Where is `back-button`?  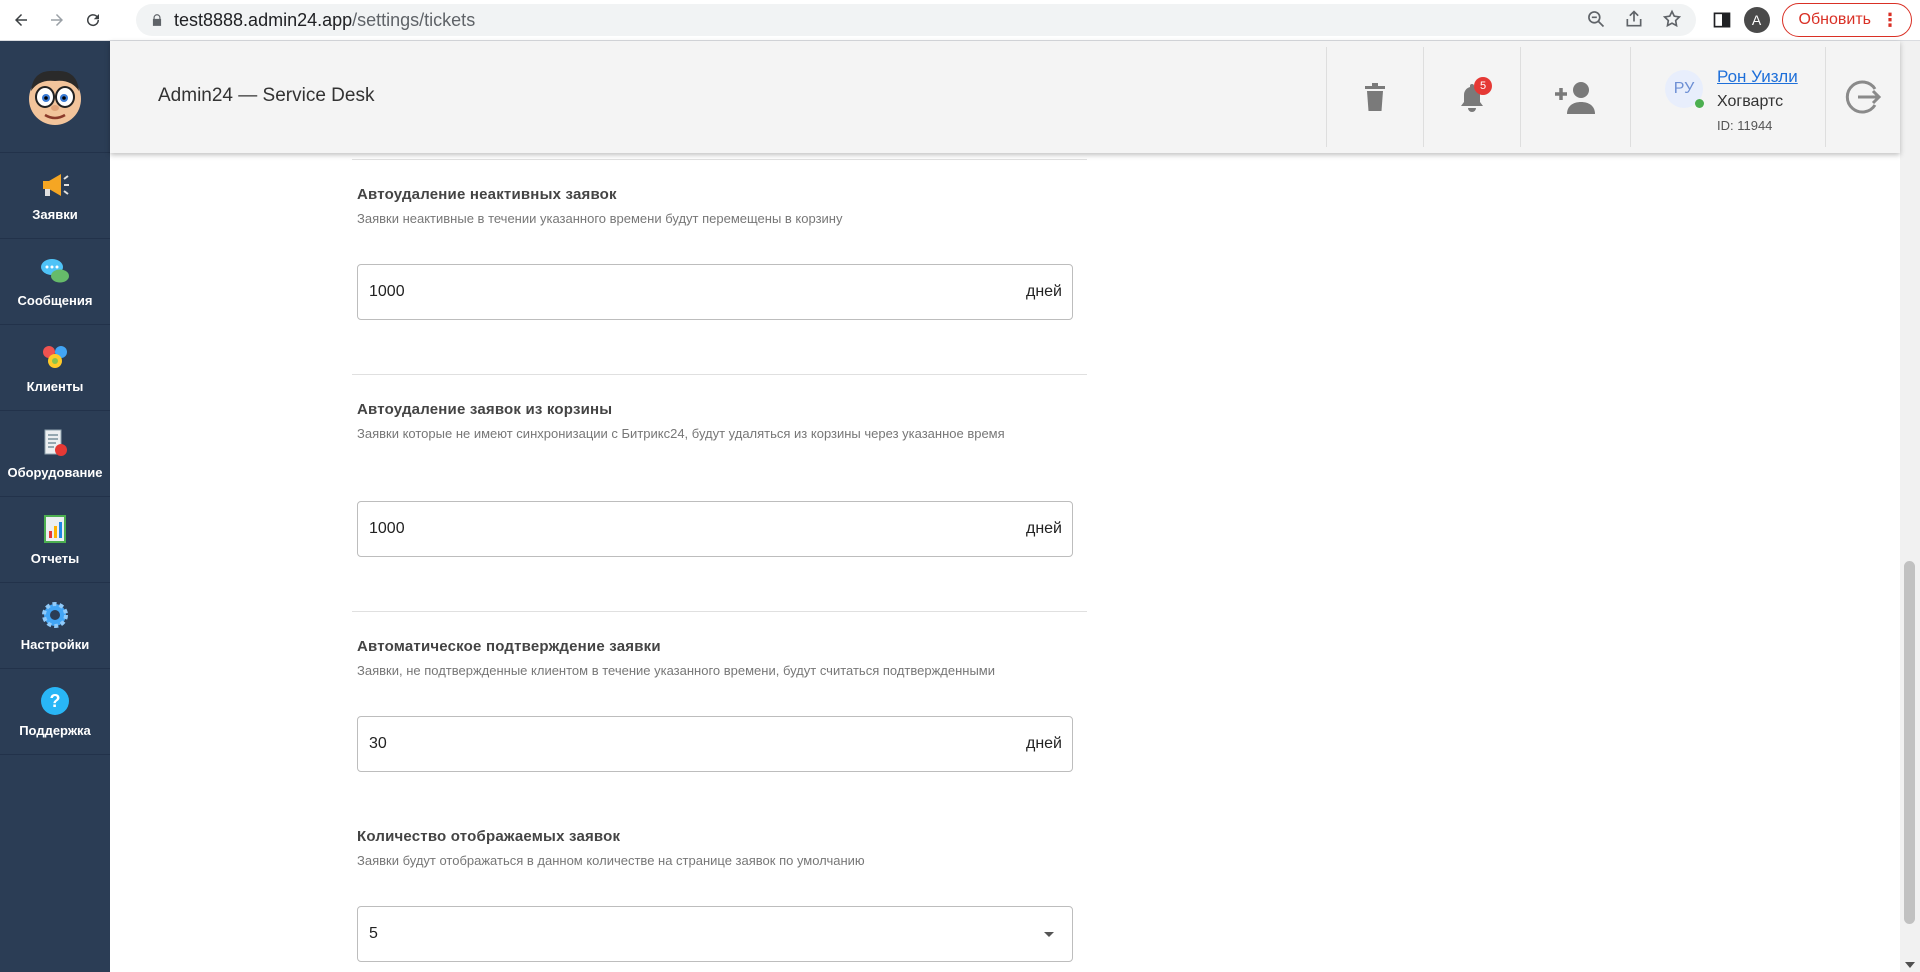
back-button is located at coordinates (21, 20).